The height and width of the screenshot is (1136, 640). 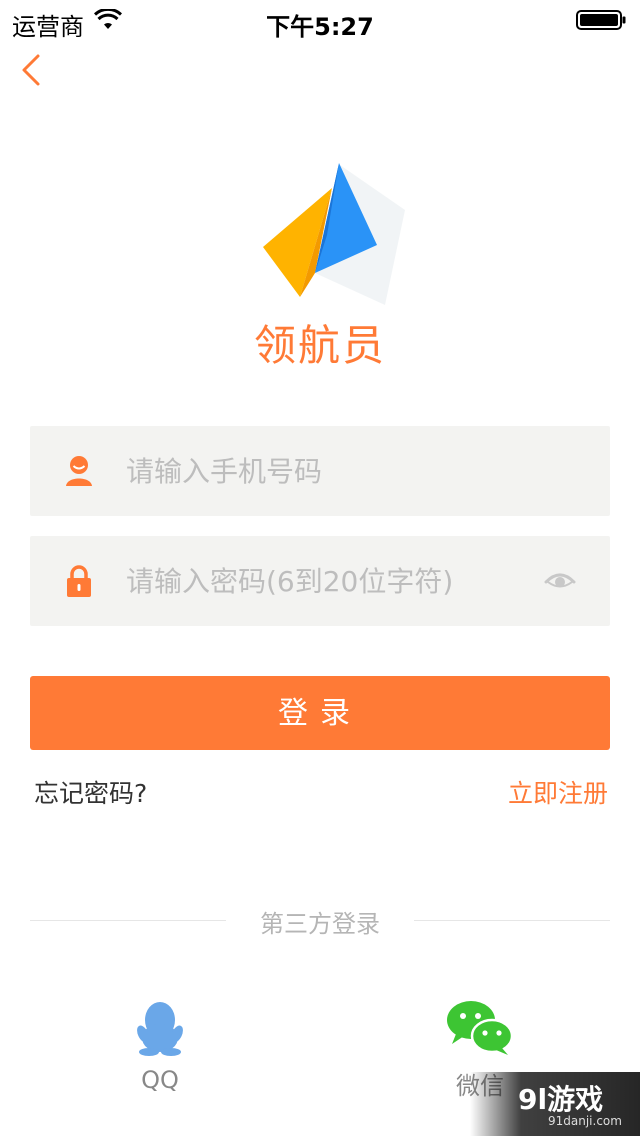 I want to click on user-icon, so click(x=79, y=471).